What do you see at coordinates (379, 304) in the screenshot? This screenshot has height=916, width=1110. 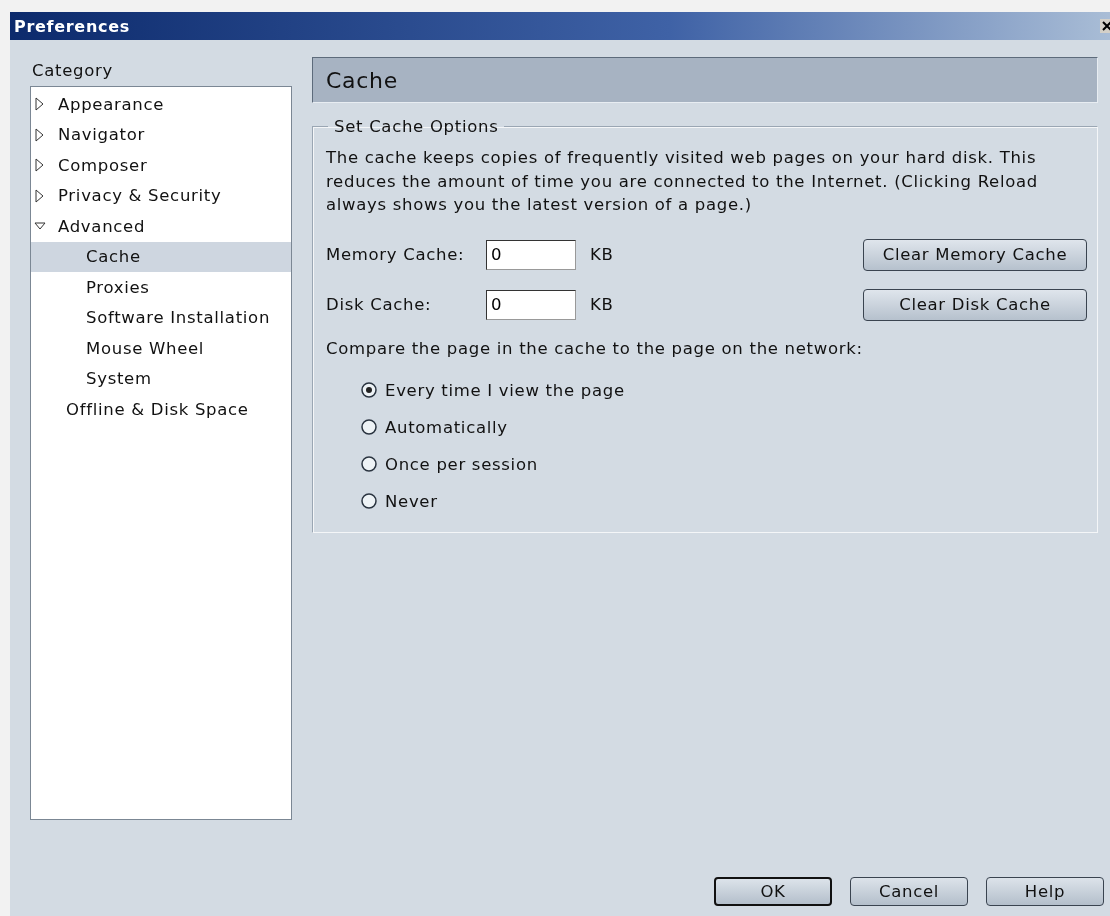 I see `field-label: Disk Cache:` at bounding box center [379, 304].